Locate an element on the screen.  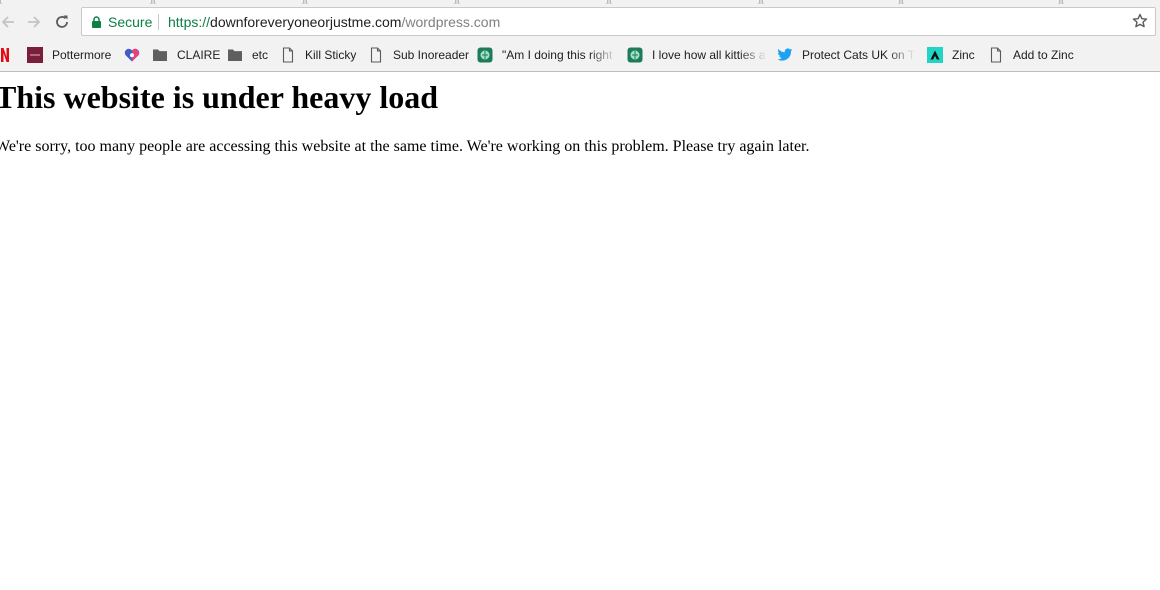
zinc-icon is located at coordinates (935, 55).